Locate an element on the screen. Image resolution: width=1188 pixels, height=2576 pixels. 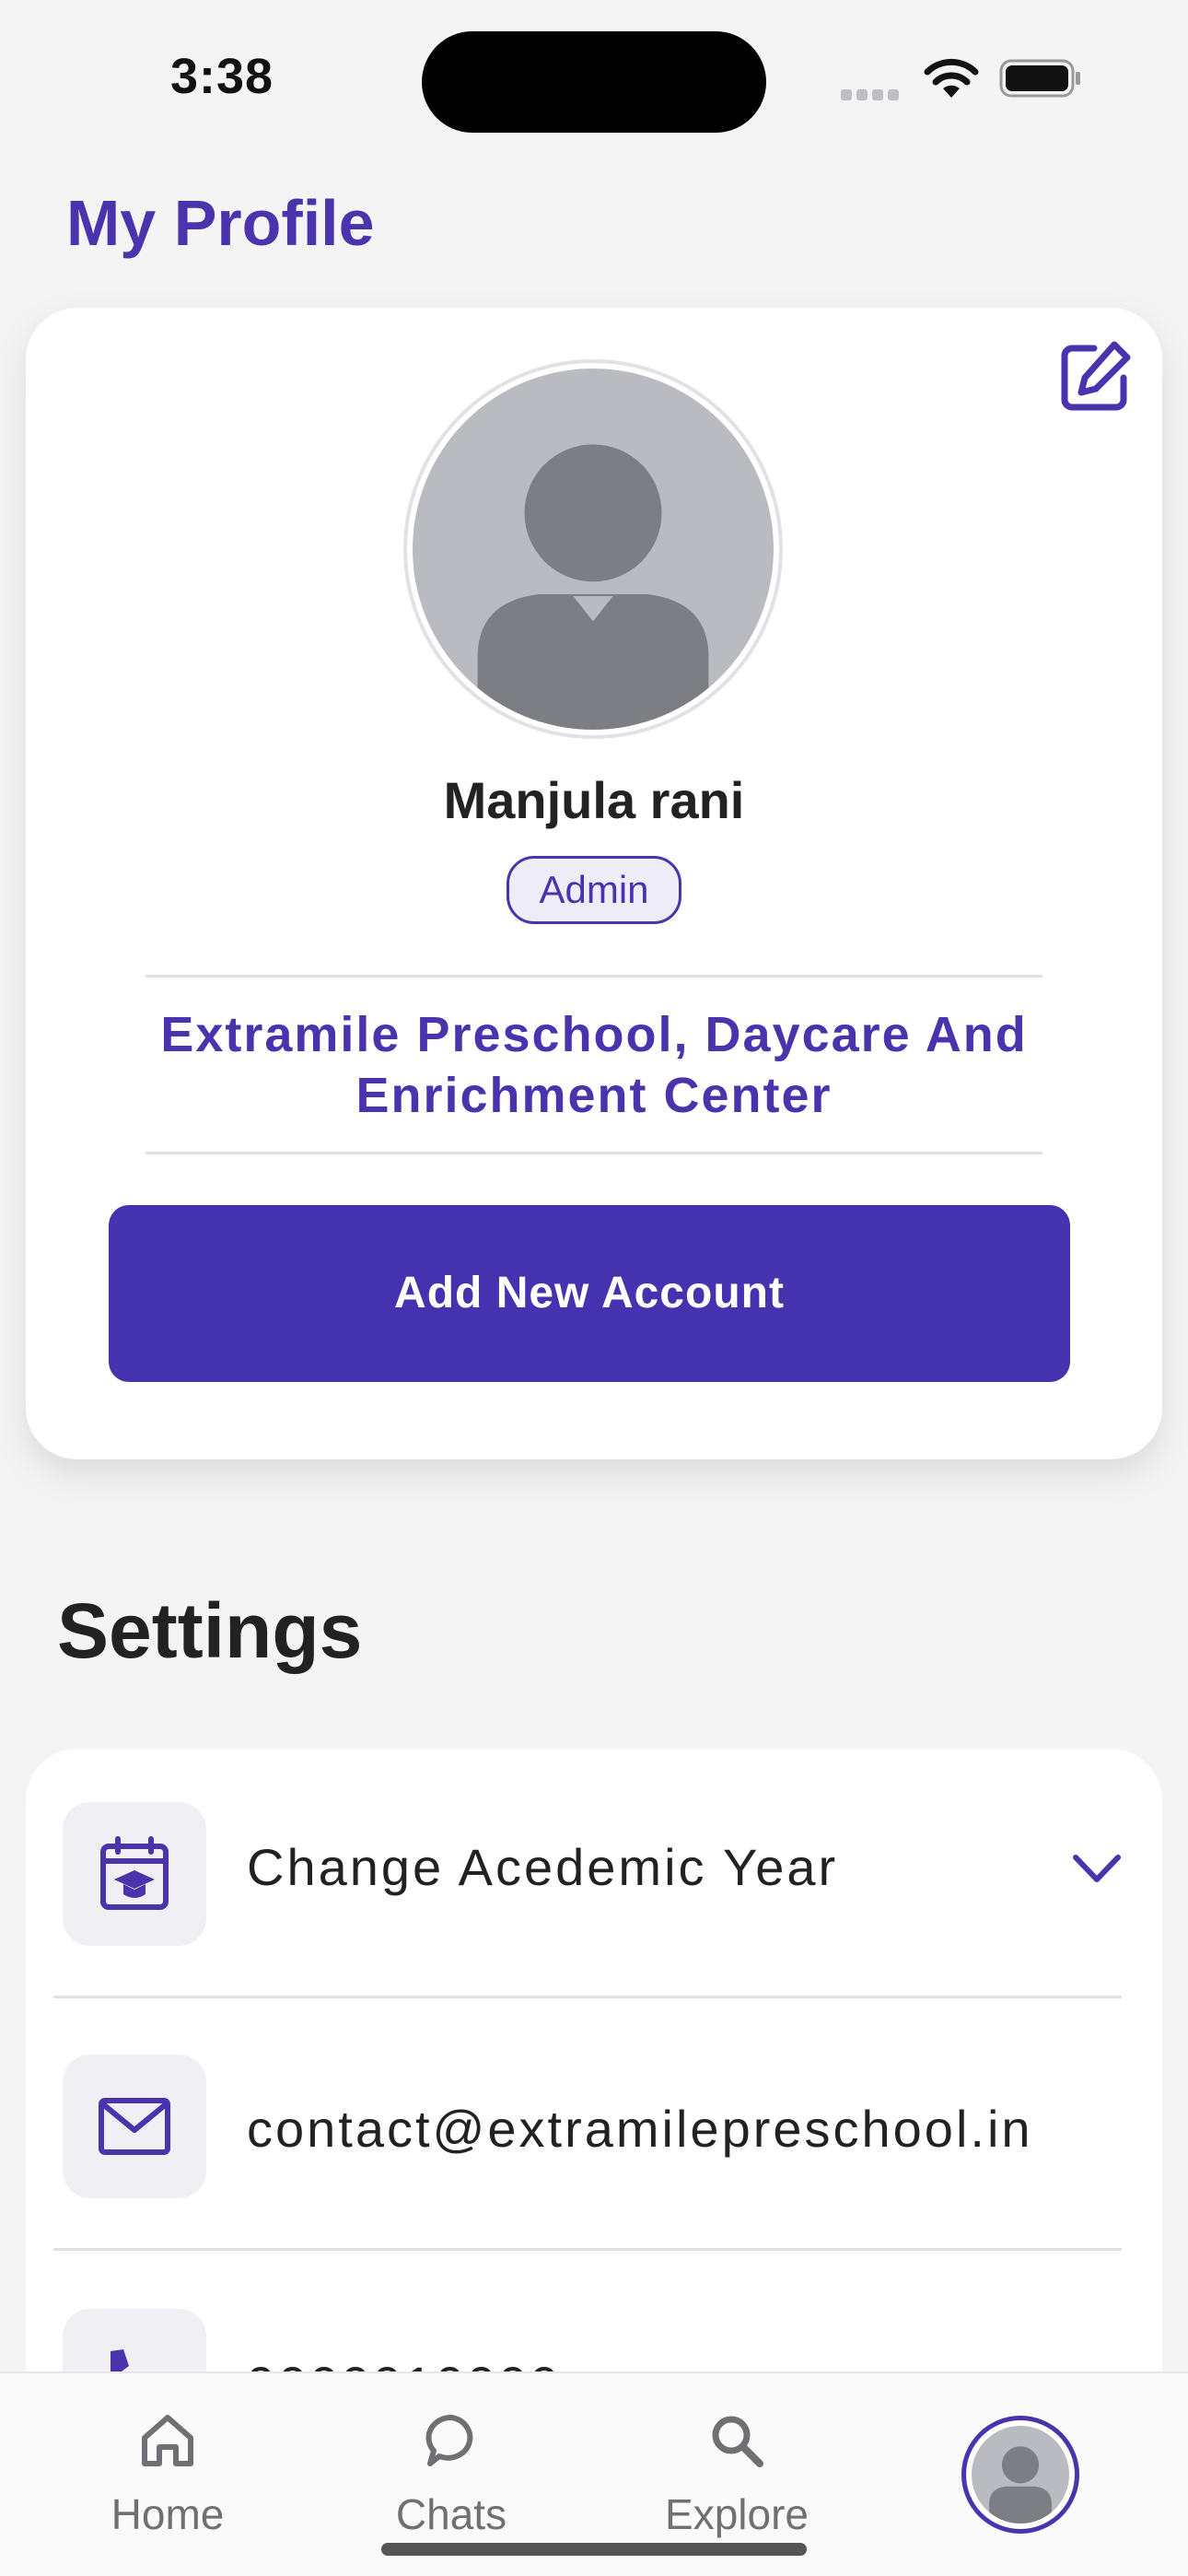
home-icon is located at coordinates (167, 2440).